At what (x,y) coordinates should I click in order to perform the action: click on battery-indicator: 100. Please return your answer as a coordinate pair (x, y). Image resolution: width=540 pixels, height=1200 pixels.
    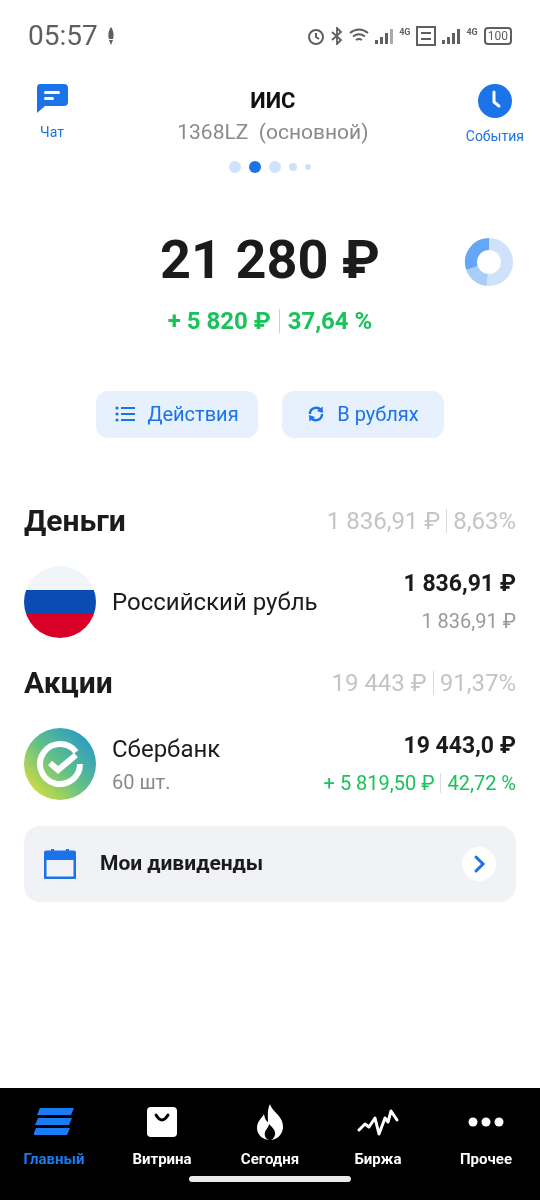
    Looking at the image, I should click on (497, 36).